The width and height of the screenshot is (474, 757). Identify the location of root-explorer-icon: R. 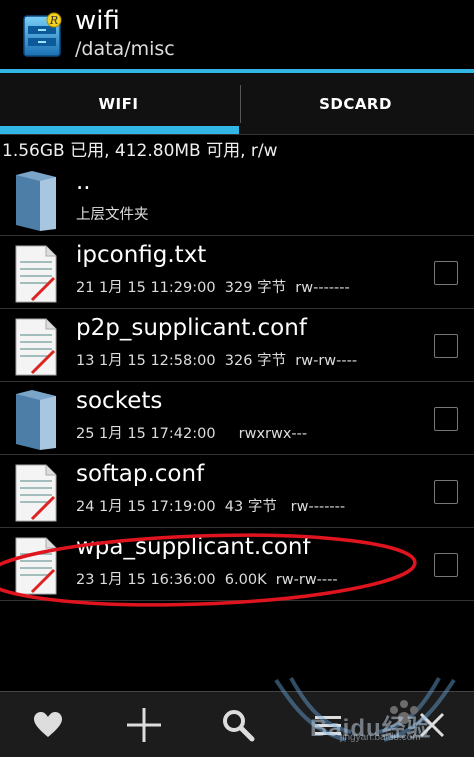
(43, 35).